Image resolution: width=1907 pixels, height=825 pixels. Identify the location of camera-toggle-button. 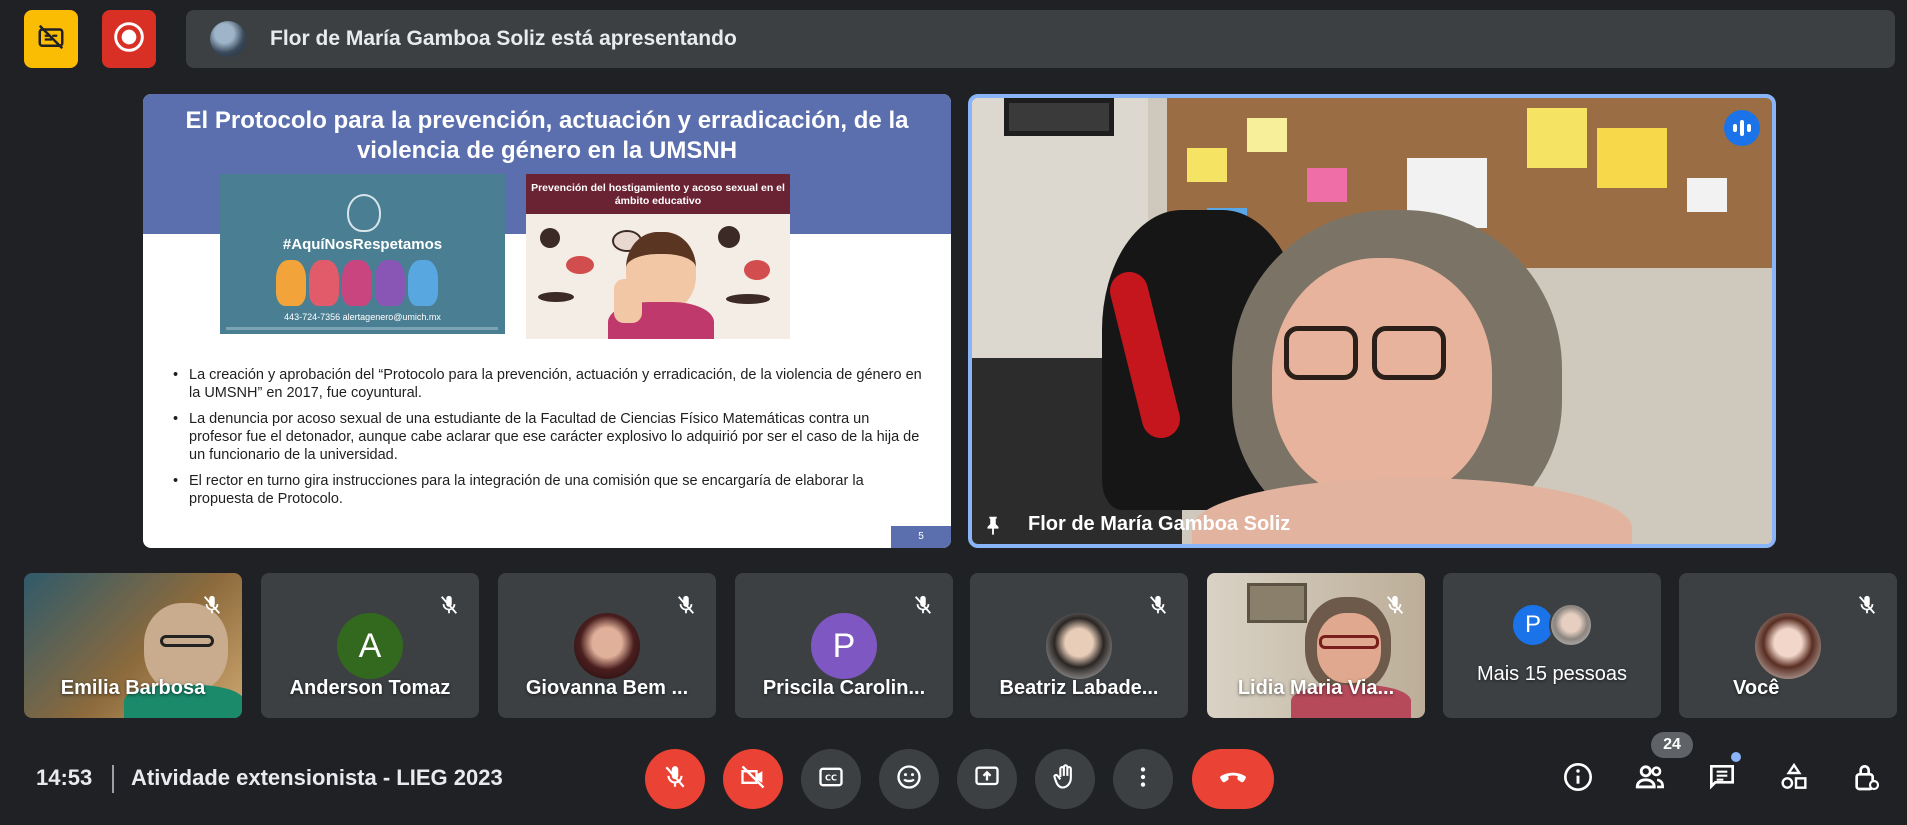
(753, 779).